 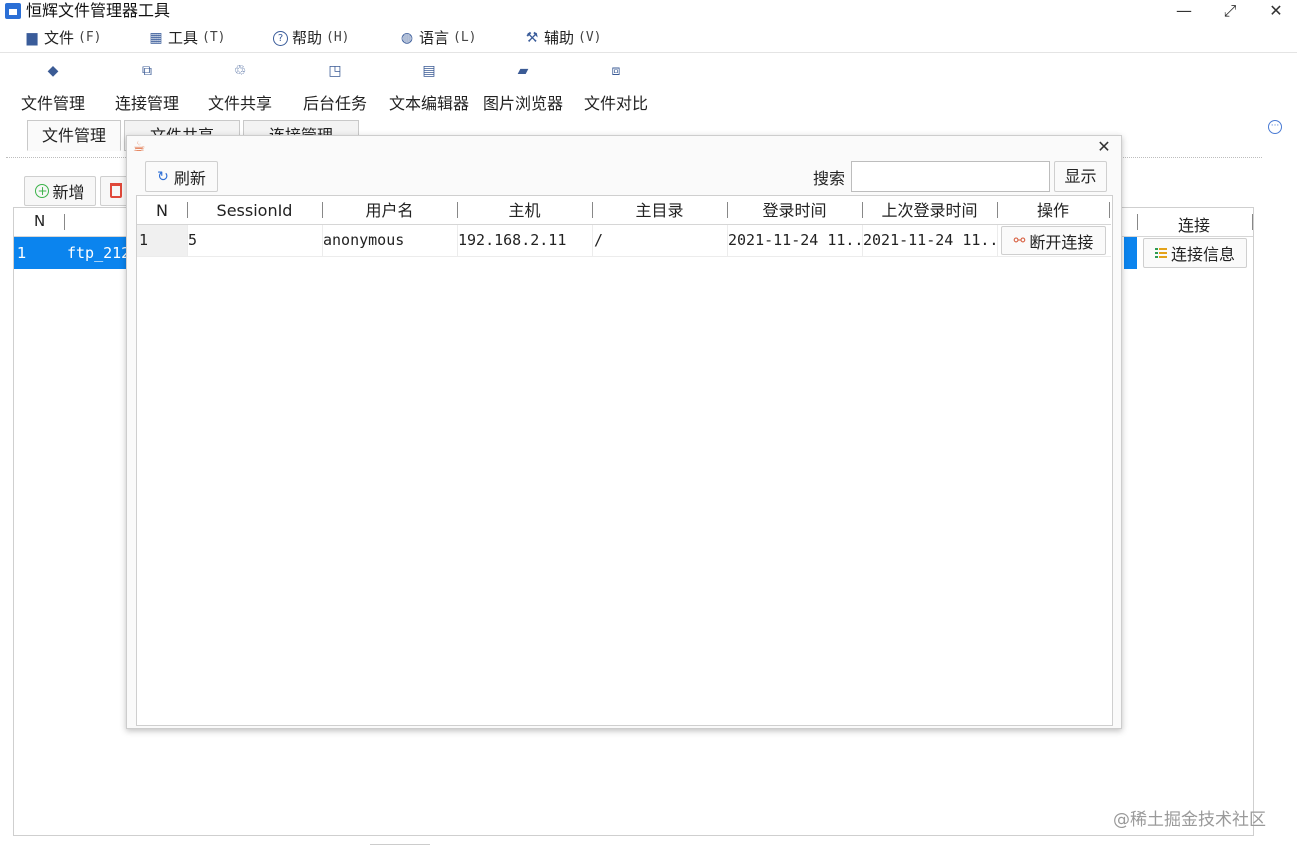 What do you see at coordinates (624, 147) in the screenshot?
I see `dialog-title-bar` at bounding box center [624, 147].